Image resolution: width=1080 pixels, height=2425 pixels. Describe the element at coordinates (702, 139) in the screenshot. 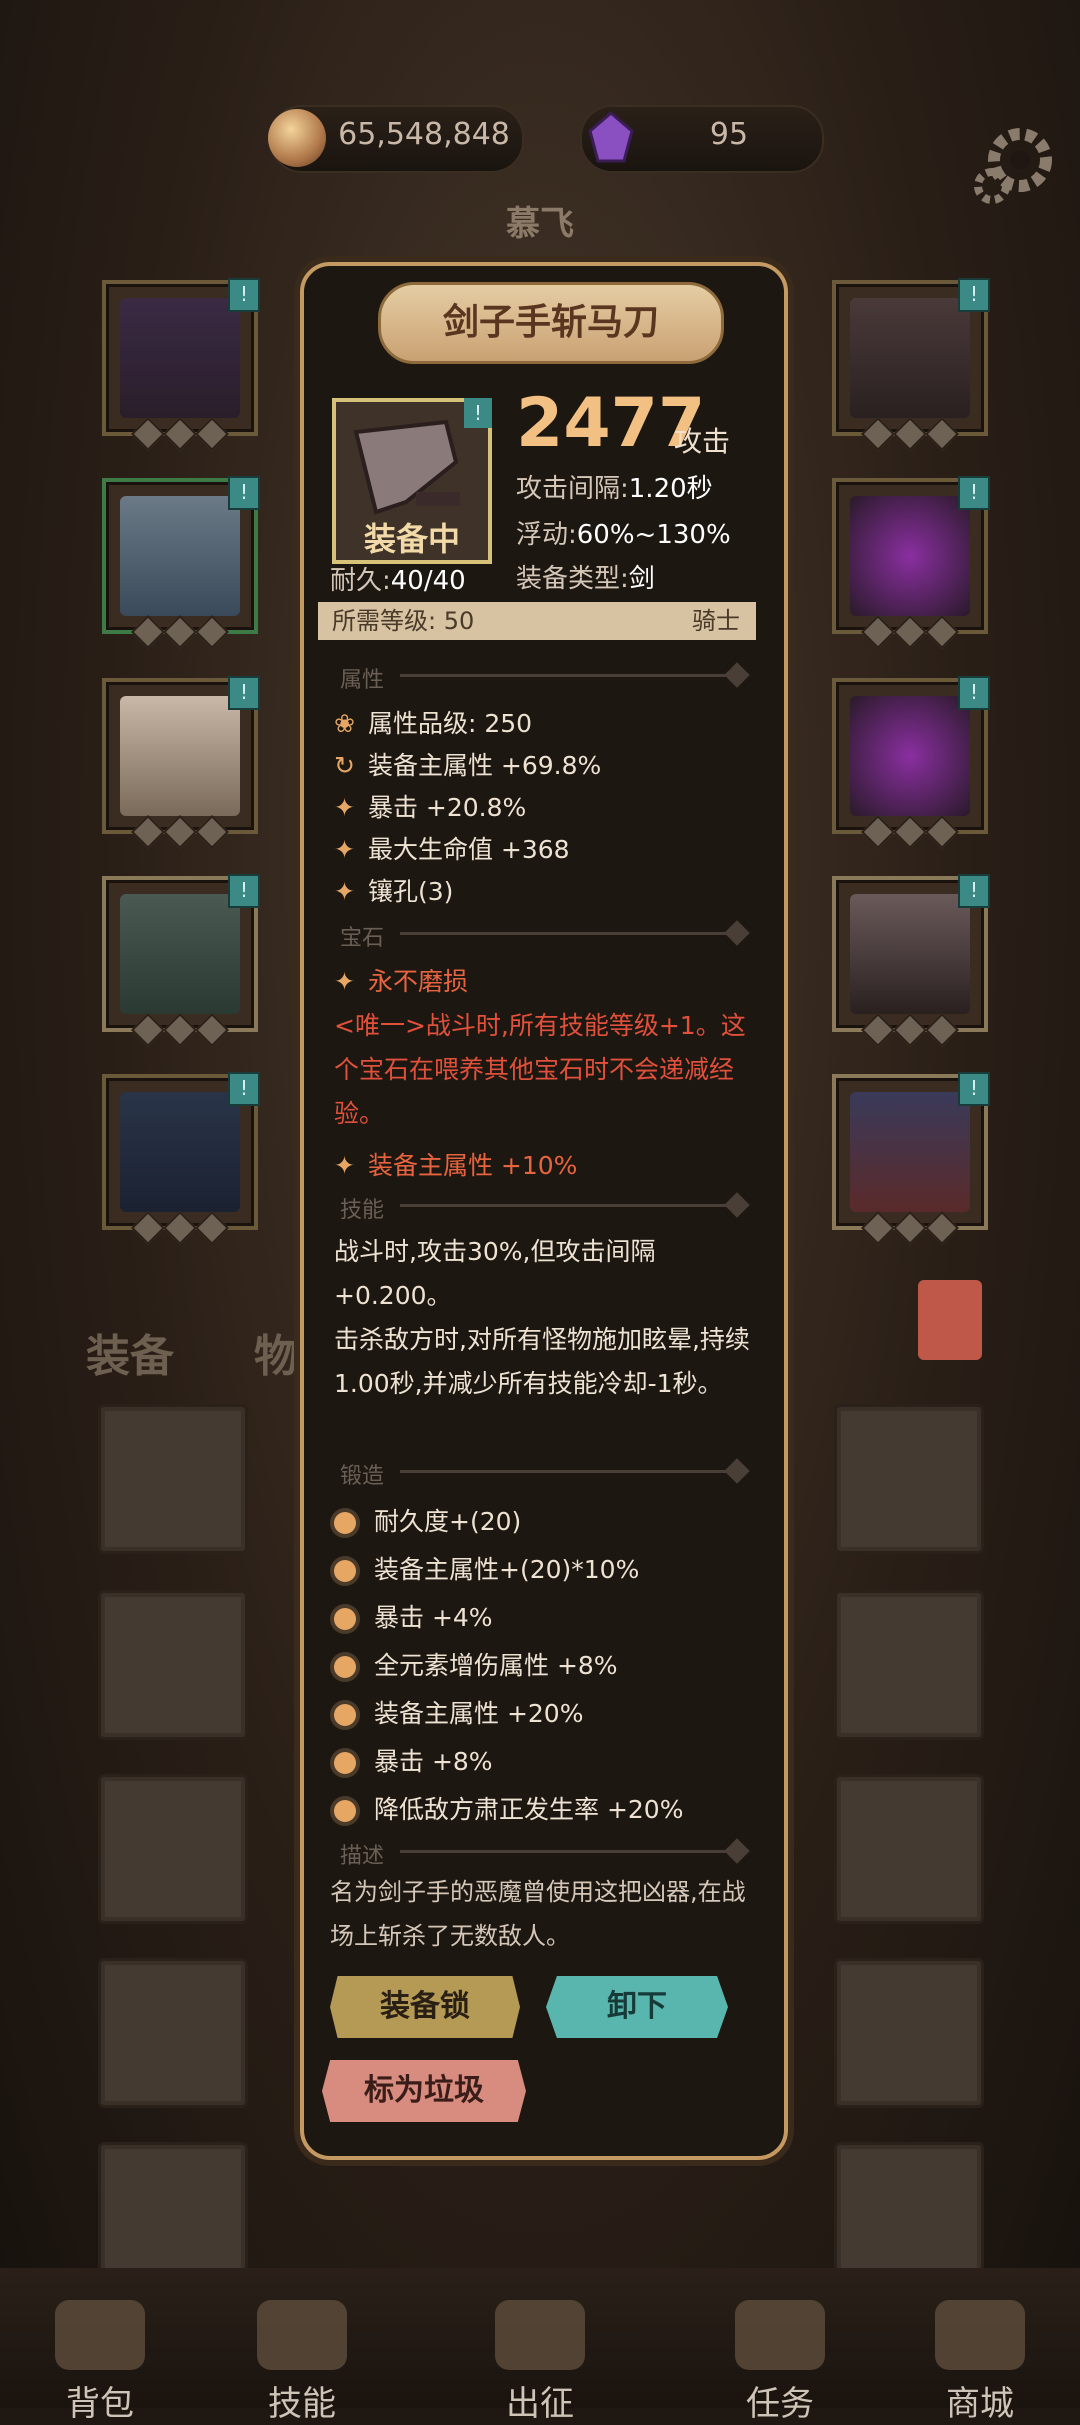

I see `gem-counter: 95` at that location.